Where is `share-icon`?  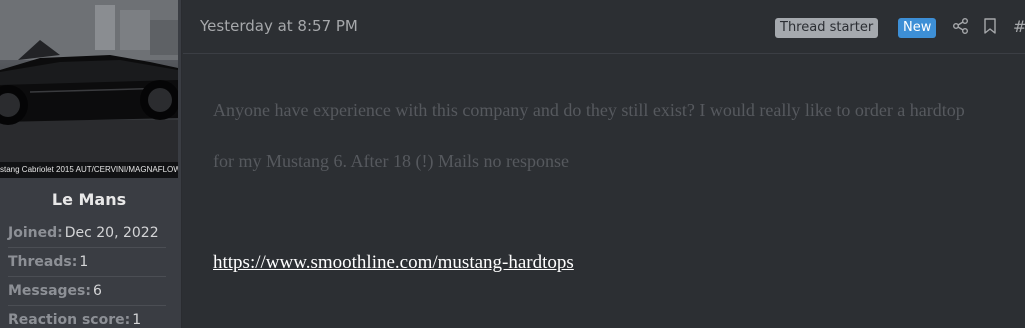
share-icon is located at coordinates (962, 27).